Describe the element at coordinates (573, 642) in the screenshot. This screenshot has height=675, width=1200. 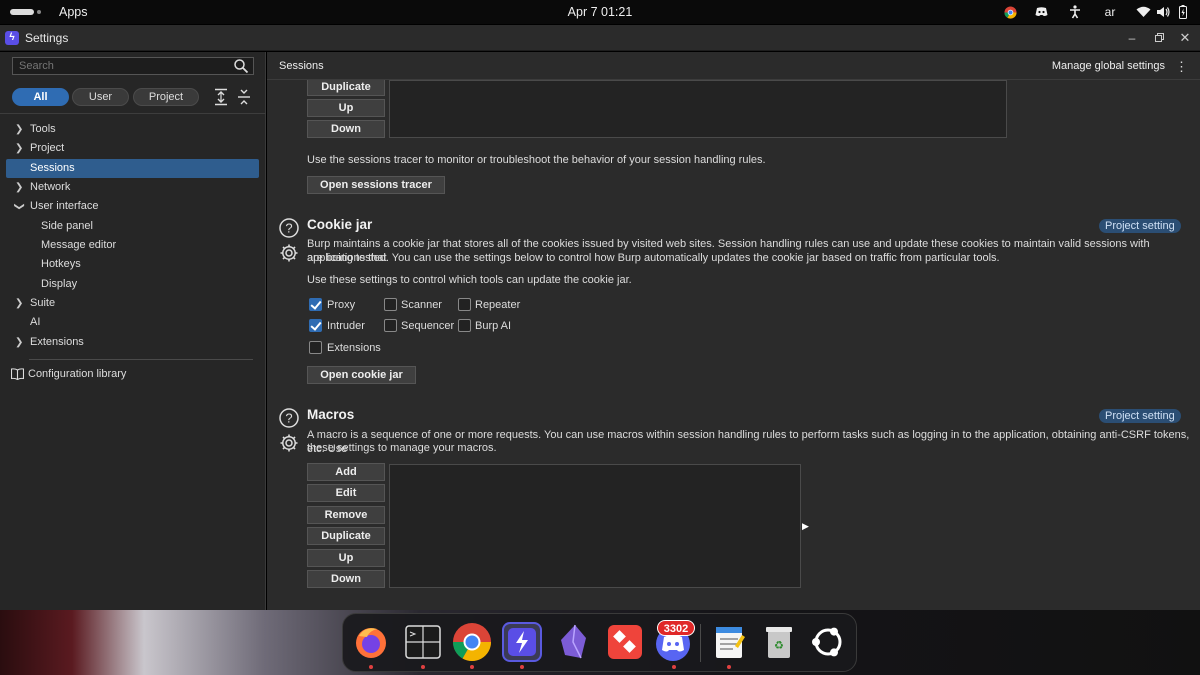
I see `obsidian-icon` at that location.